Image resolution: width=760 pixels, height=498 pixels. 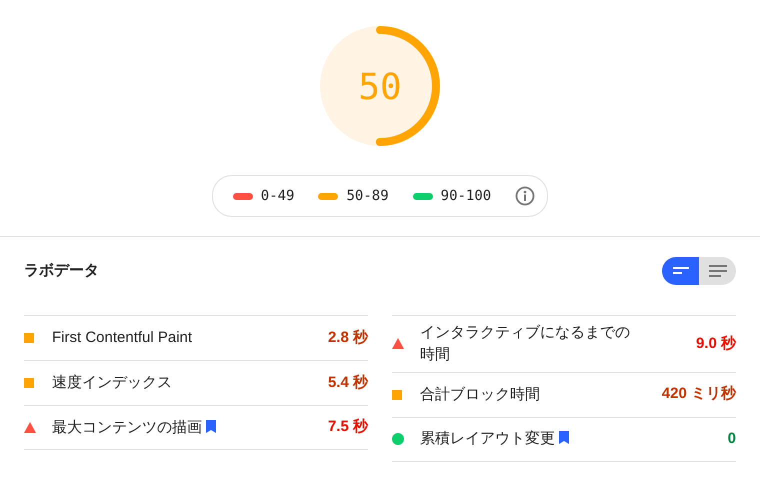 I want to click on metric-value: 9.0 秒, so click(x=715, y=344).